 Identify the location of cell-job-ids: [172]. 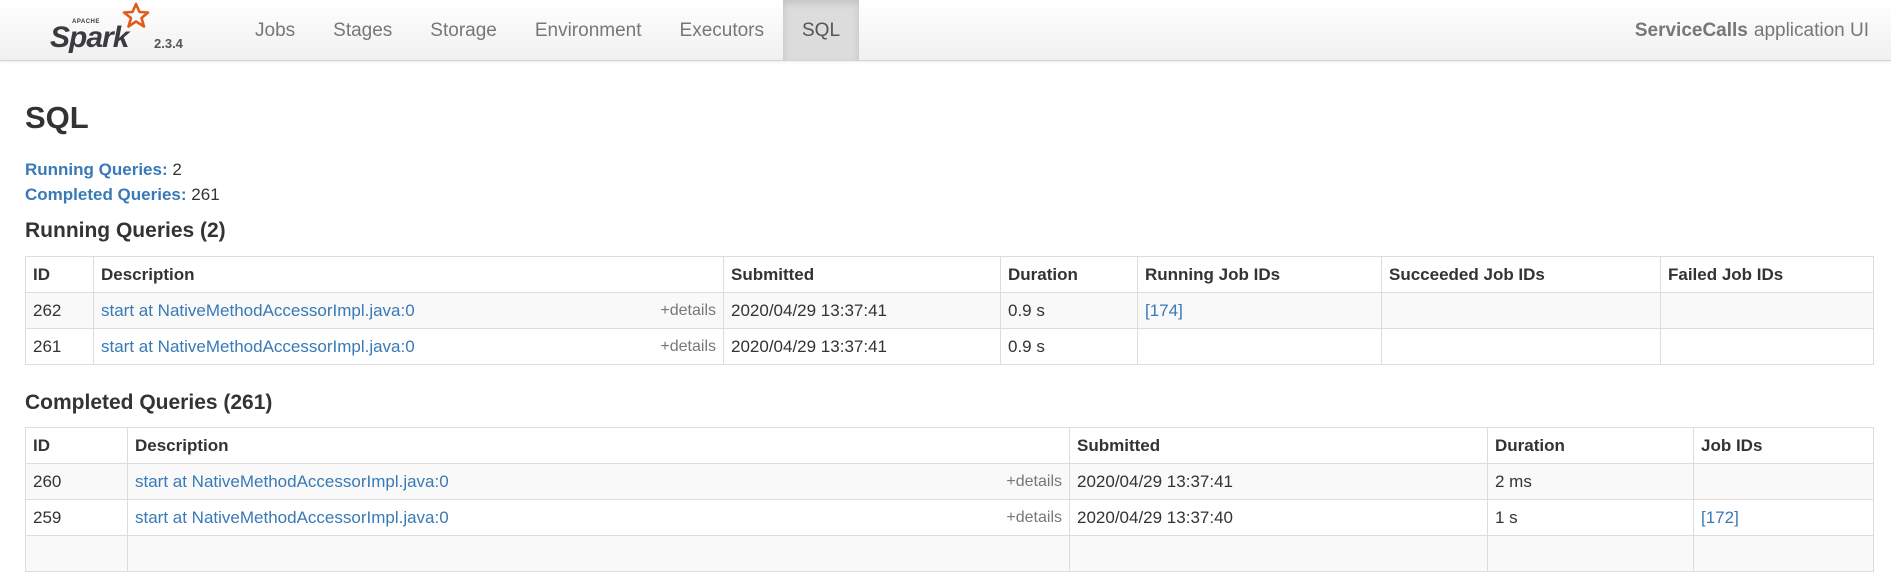
(1783, 517).